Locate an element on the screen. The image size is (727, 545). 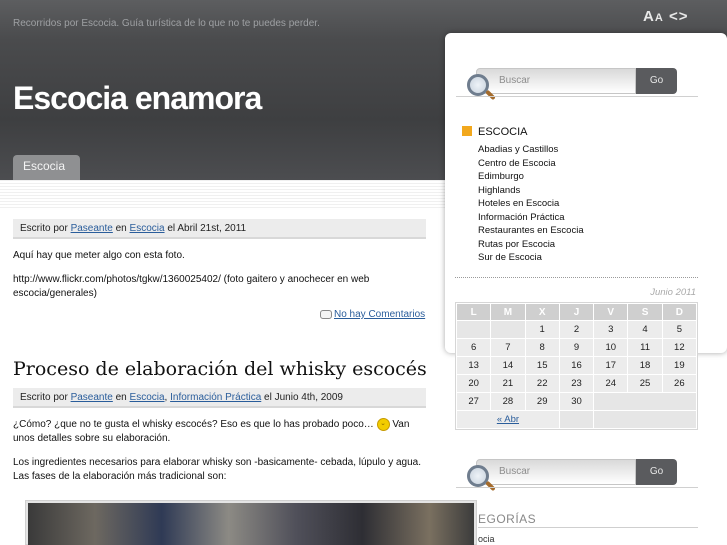
calendar-day: 22 is located at coordinates (542, 383).